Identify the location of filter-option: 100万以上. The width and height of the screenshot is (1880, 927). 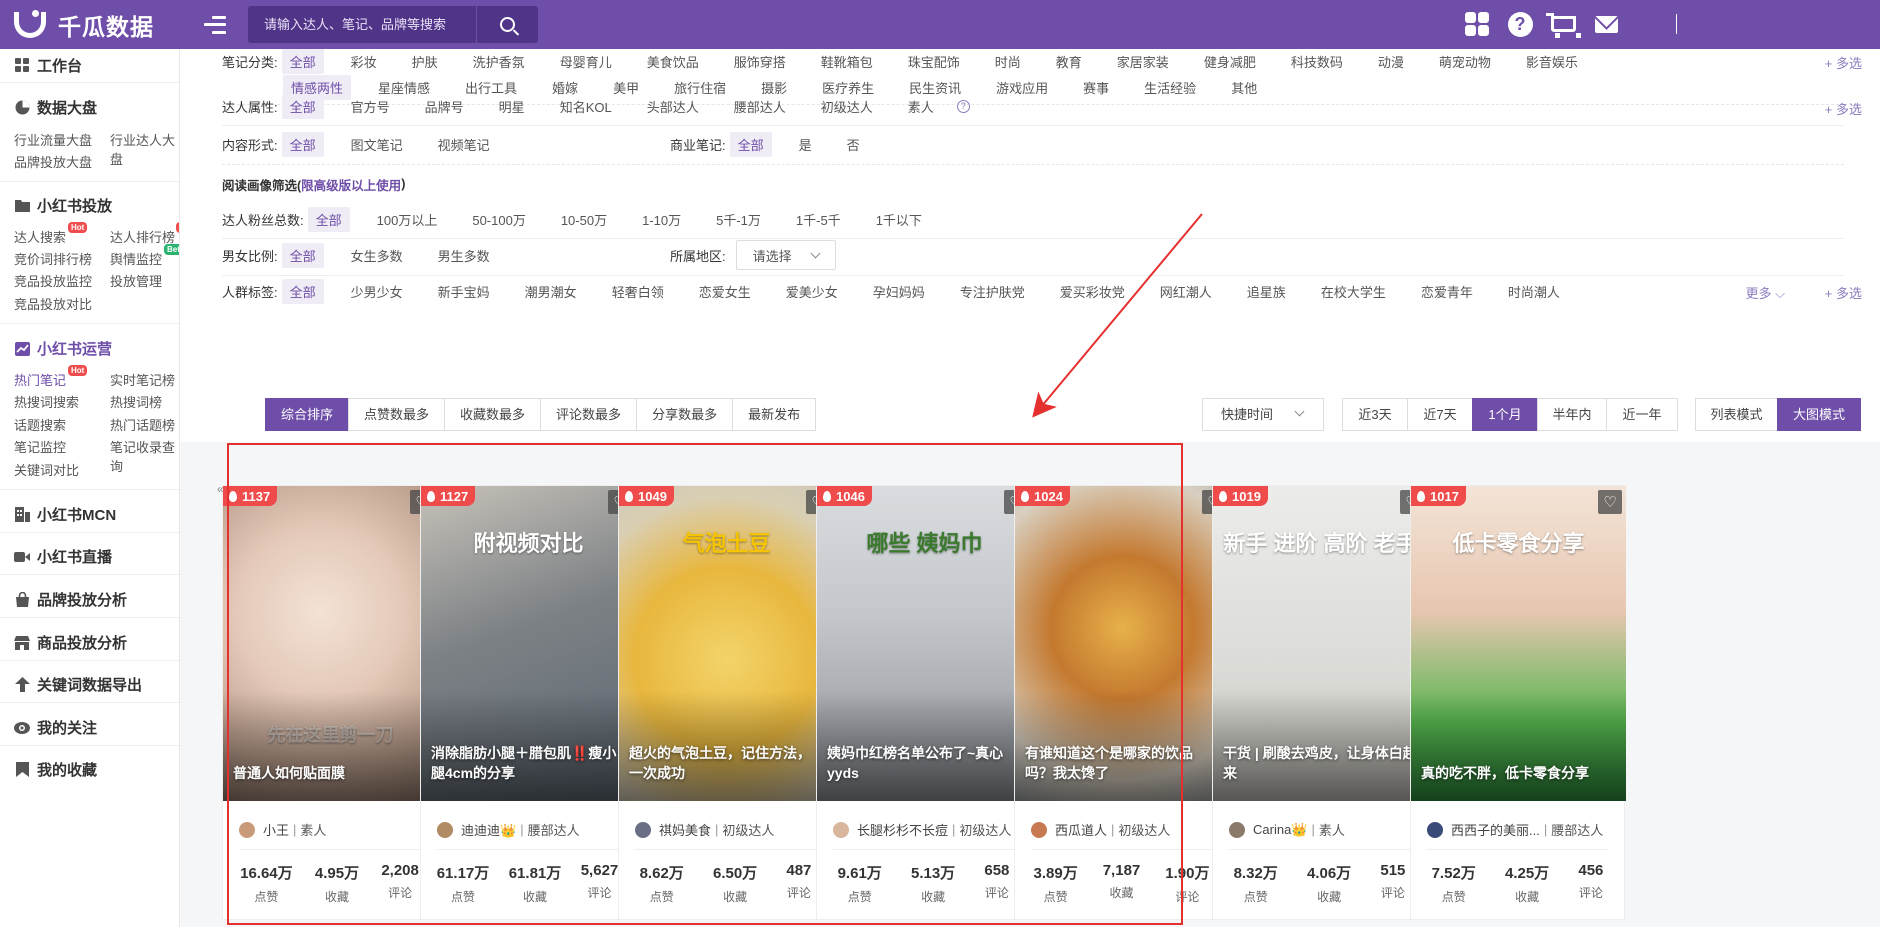
(407, 219).